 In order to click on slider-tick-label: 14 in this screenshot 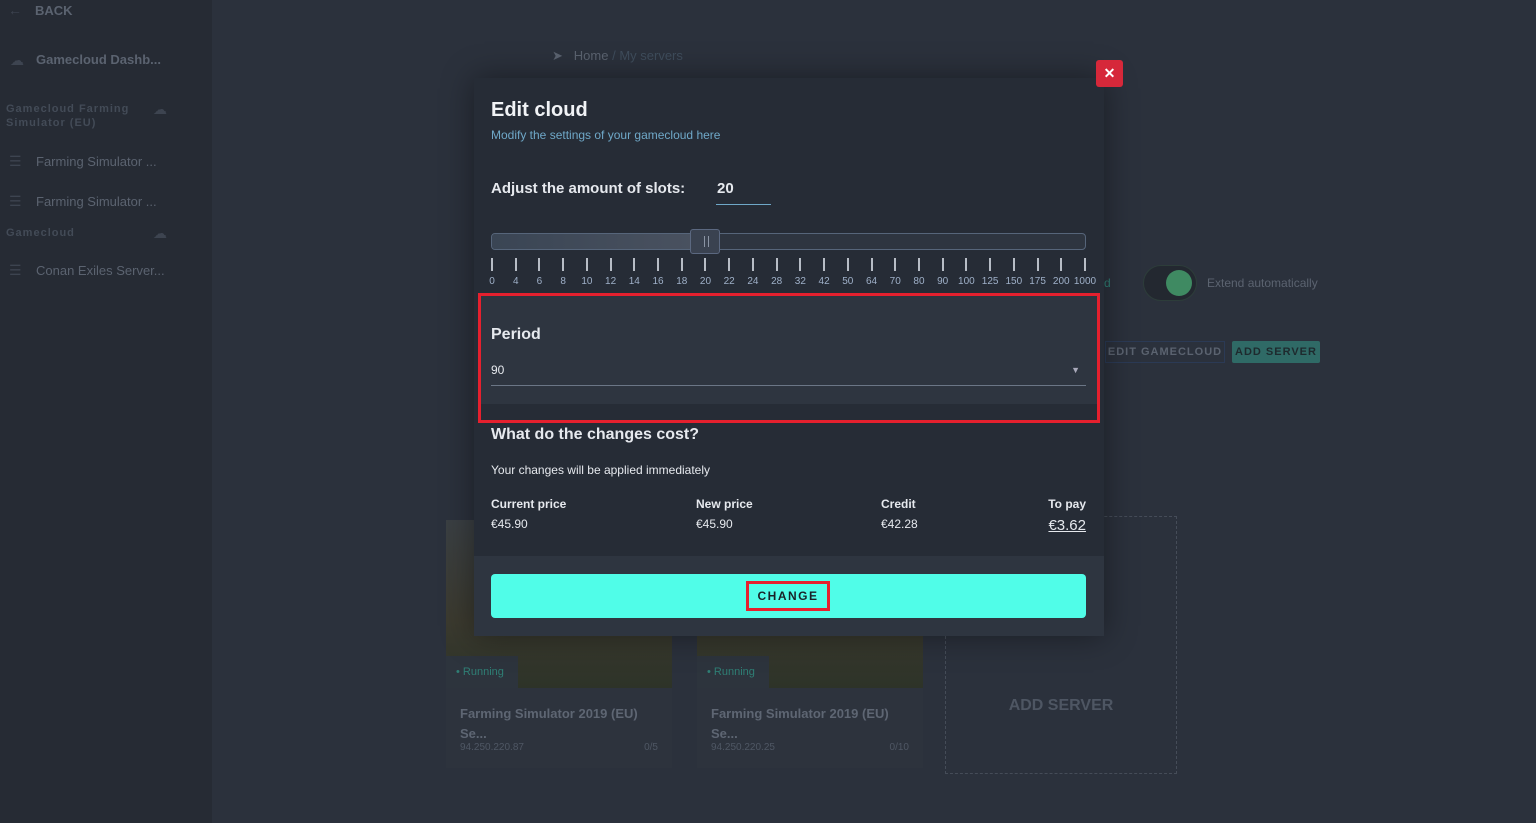, I will do `click(634, 281)`.